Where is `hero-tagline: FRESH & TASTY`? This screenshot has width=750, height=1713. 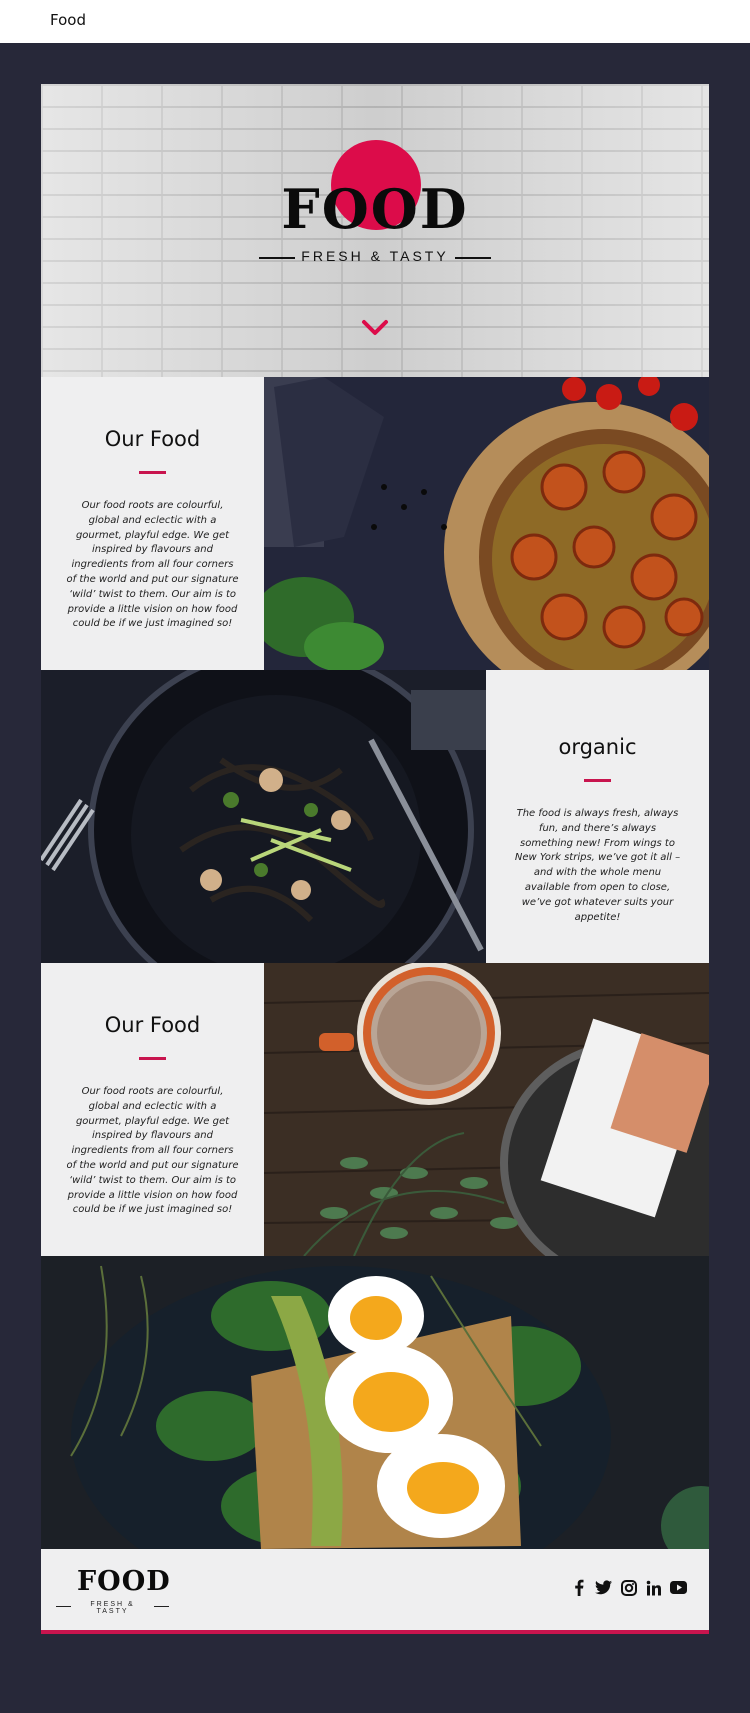
hero-tagline: FRESH & TASTY is located at coordinates (375, 256).